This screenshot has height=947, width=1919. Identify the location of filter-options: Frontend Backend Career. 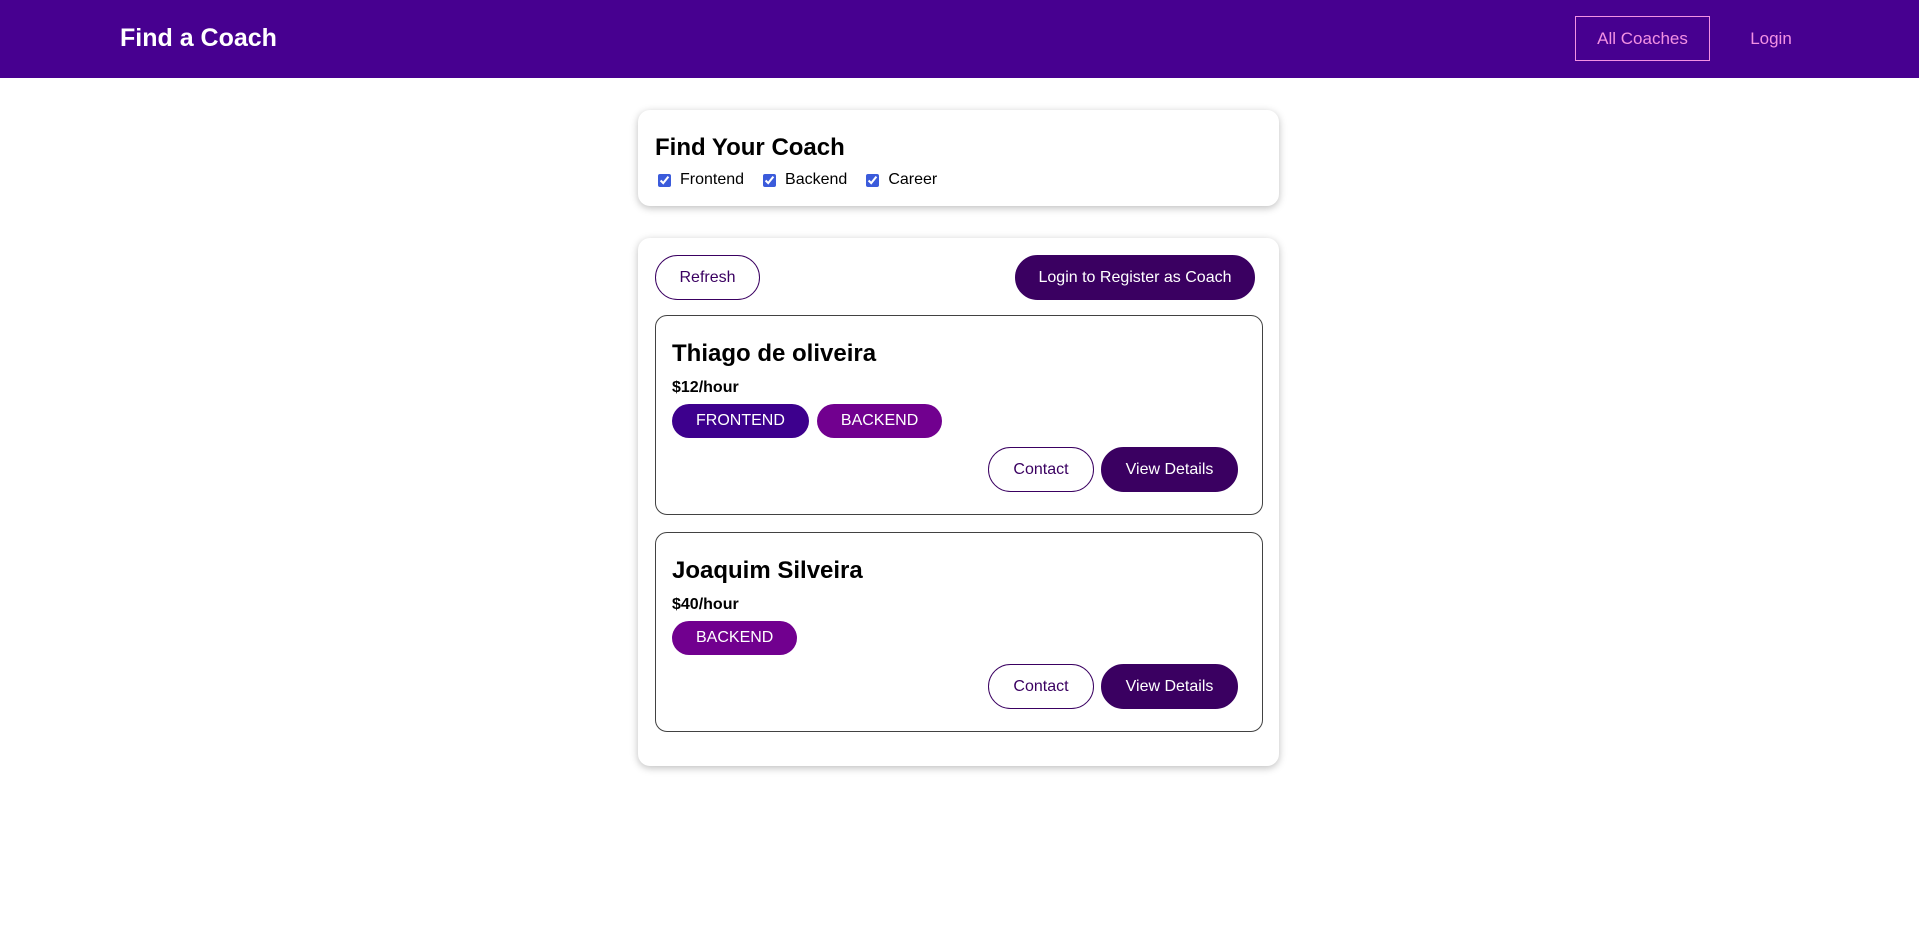
(807, 180).